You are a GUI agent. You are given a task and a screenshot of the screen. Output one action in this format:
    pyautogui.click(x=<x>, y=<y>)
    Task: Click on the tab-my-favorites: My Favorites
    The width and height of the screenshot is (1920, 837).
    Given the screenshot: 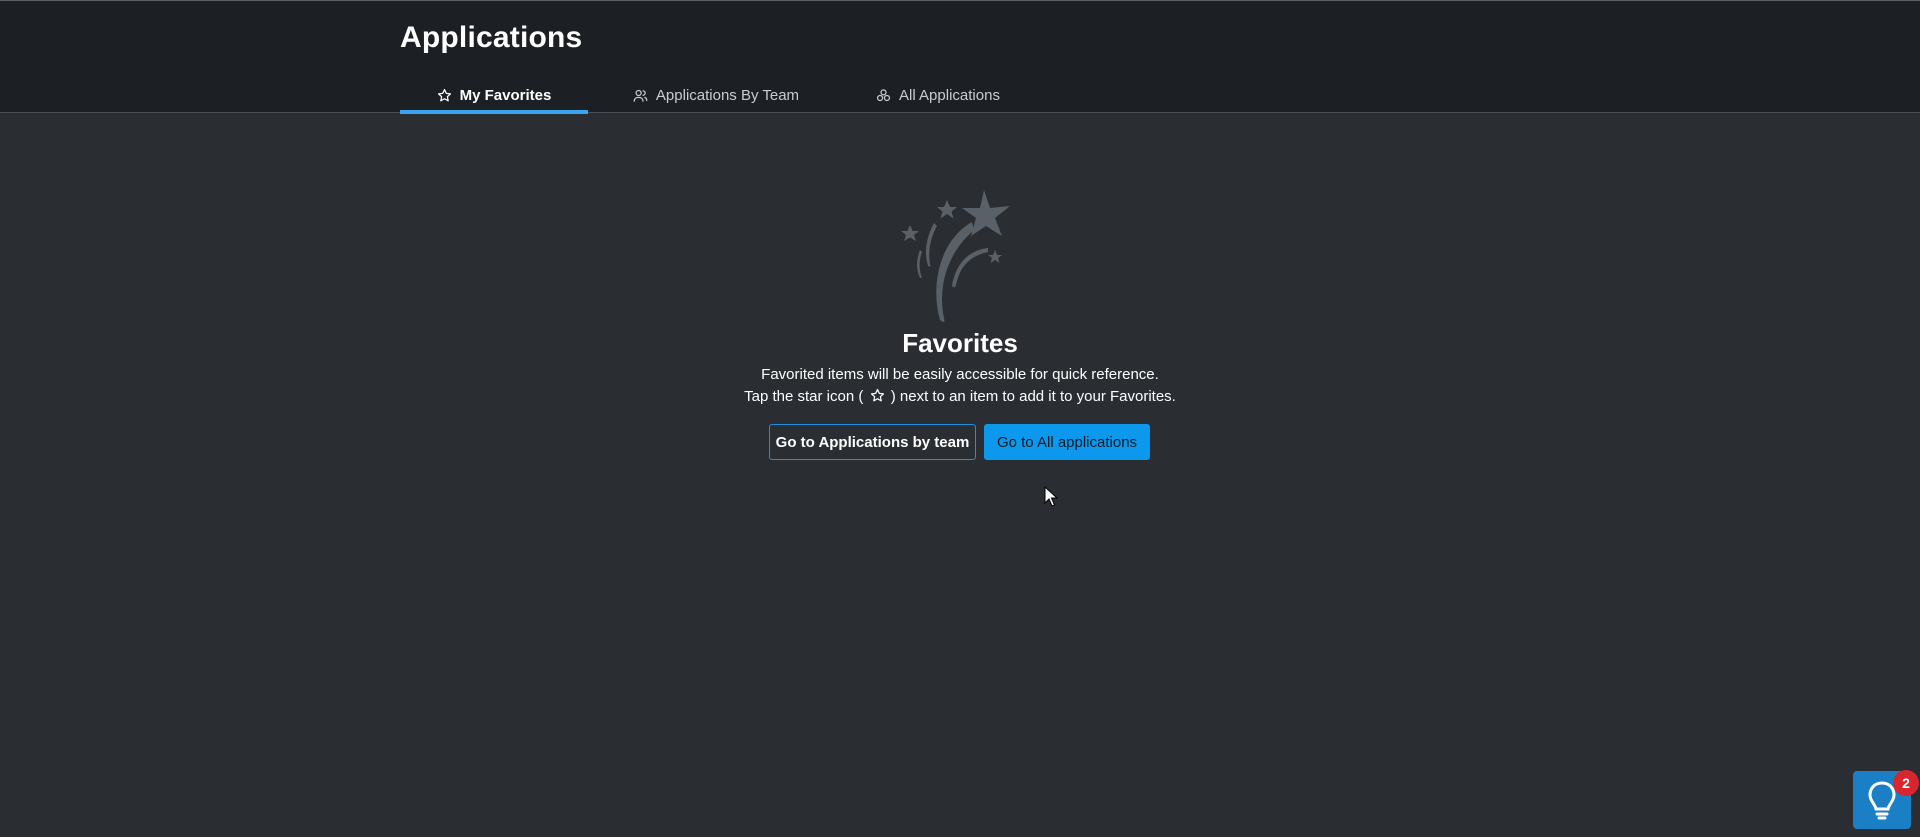 What is the action you would take?
    pyautogui.click(x=494, y=95)
    